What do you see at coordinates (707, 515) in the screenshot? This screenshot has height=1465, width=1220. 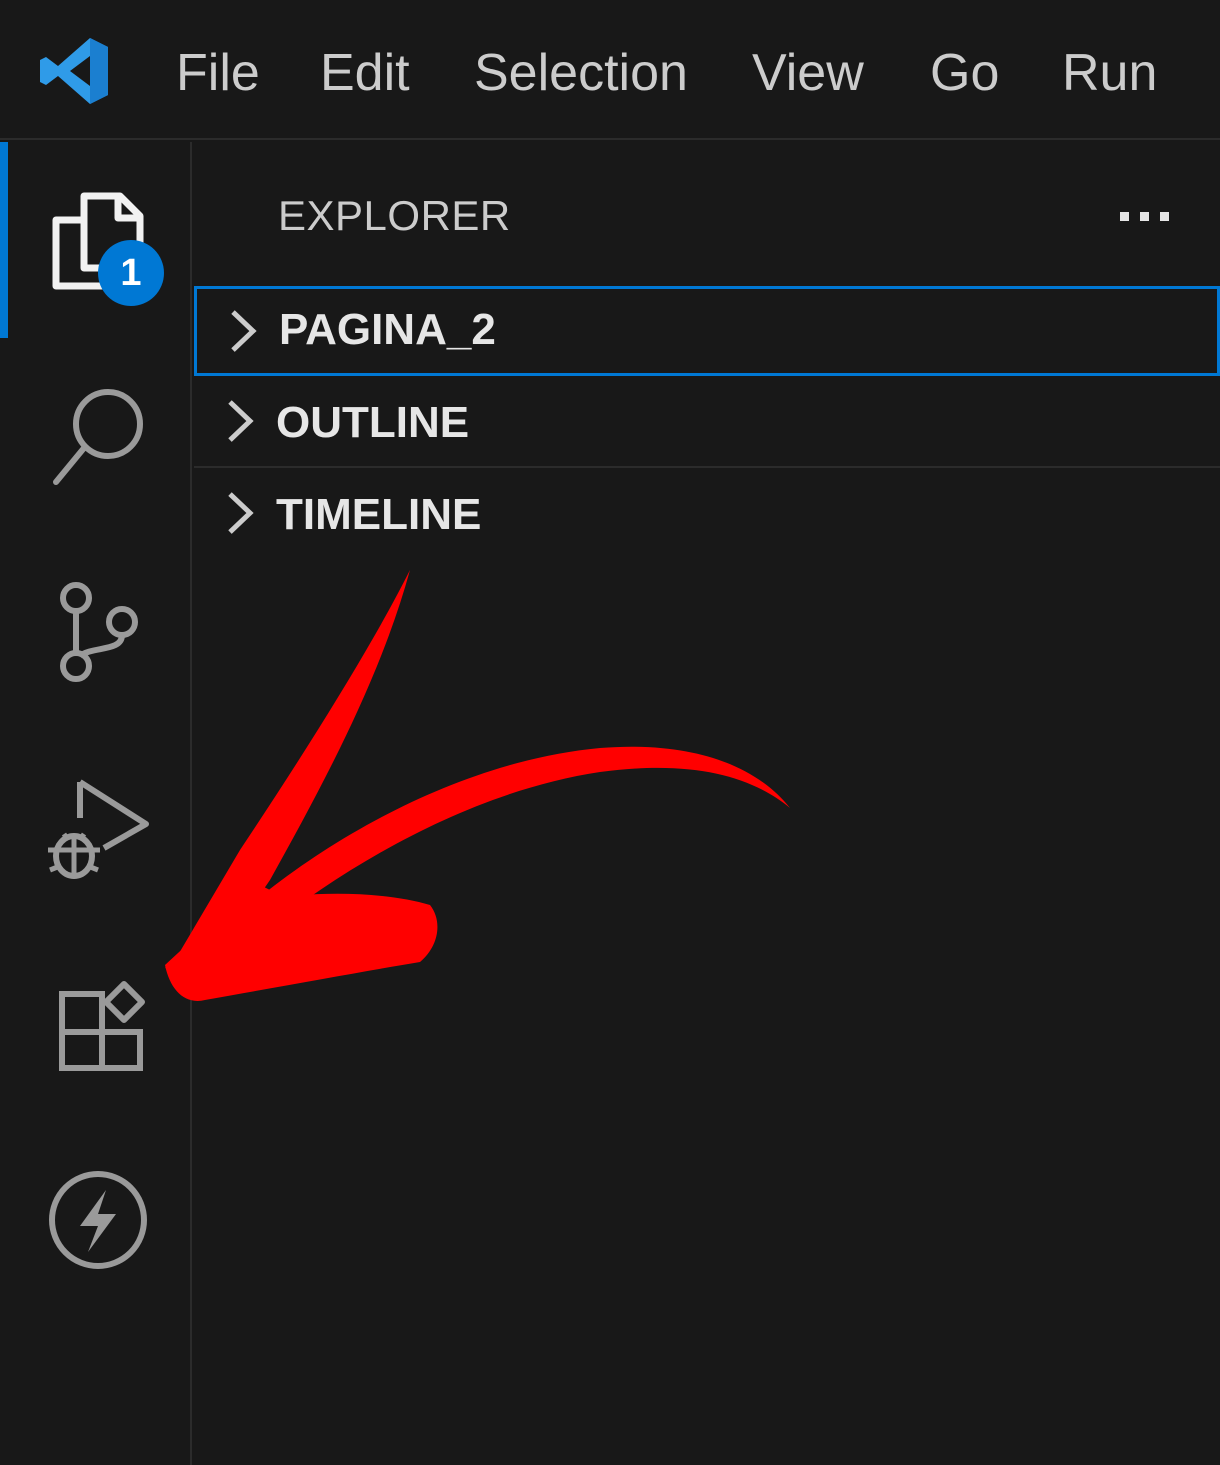 I see `section-timeline: TIMELINE` at bounding box center [707, 515].